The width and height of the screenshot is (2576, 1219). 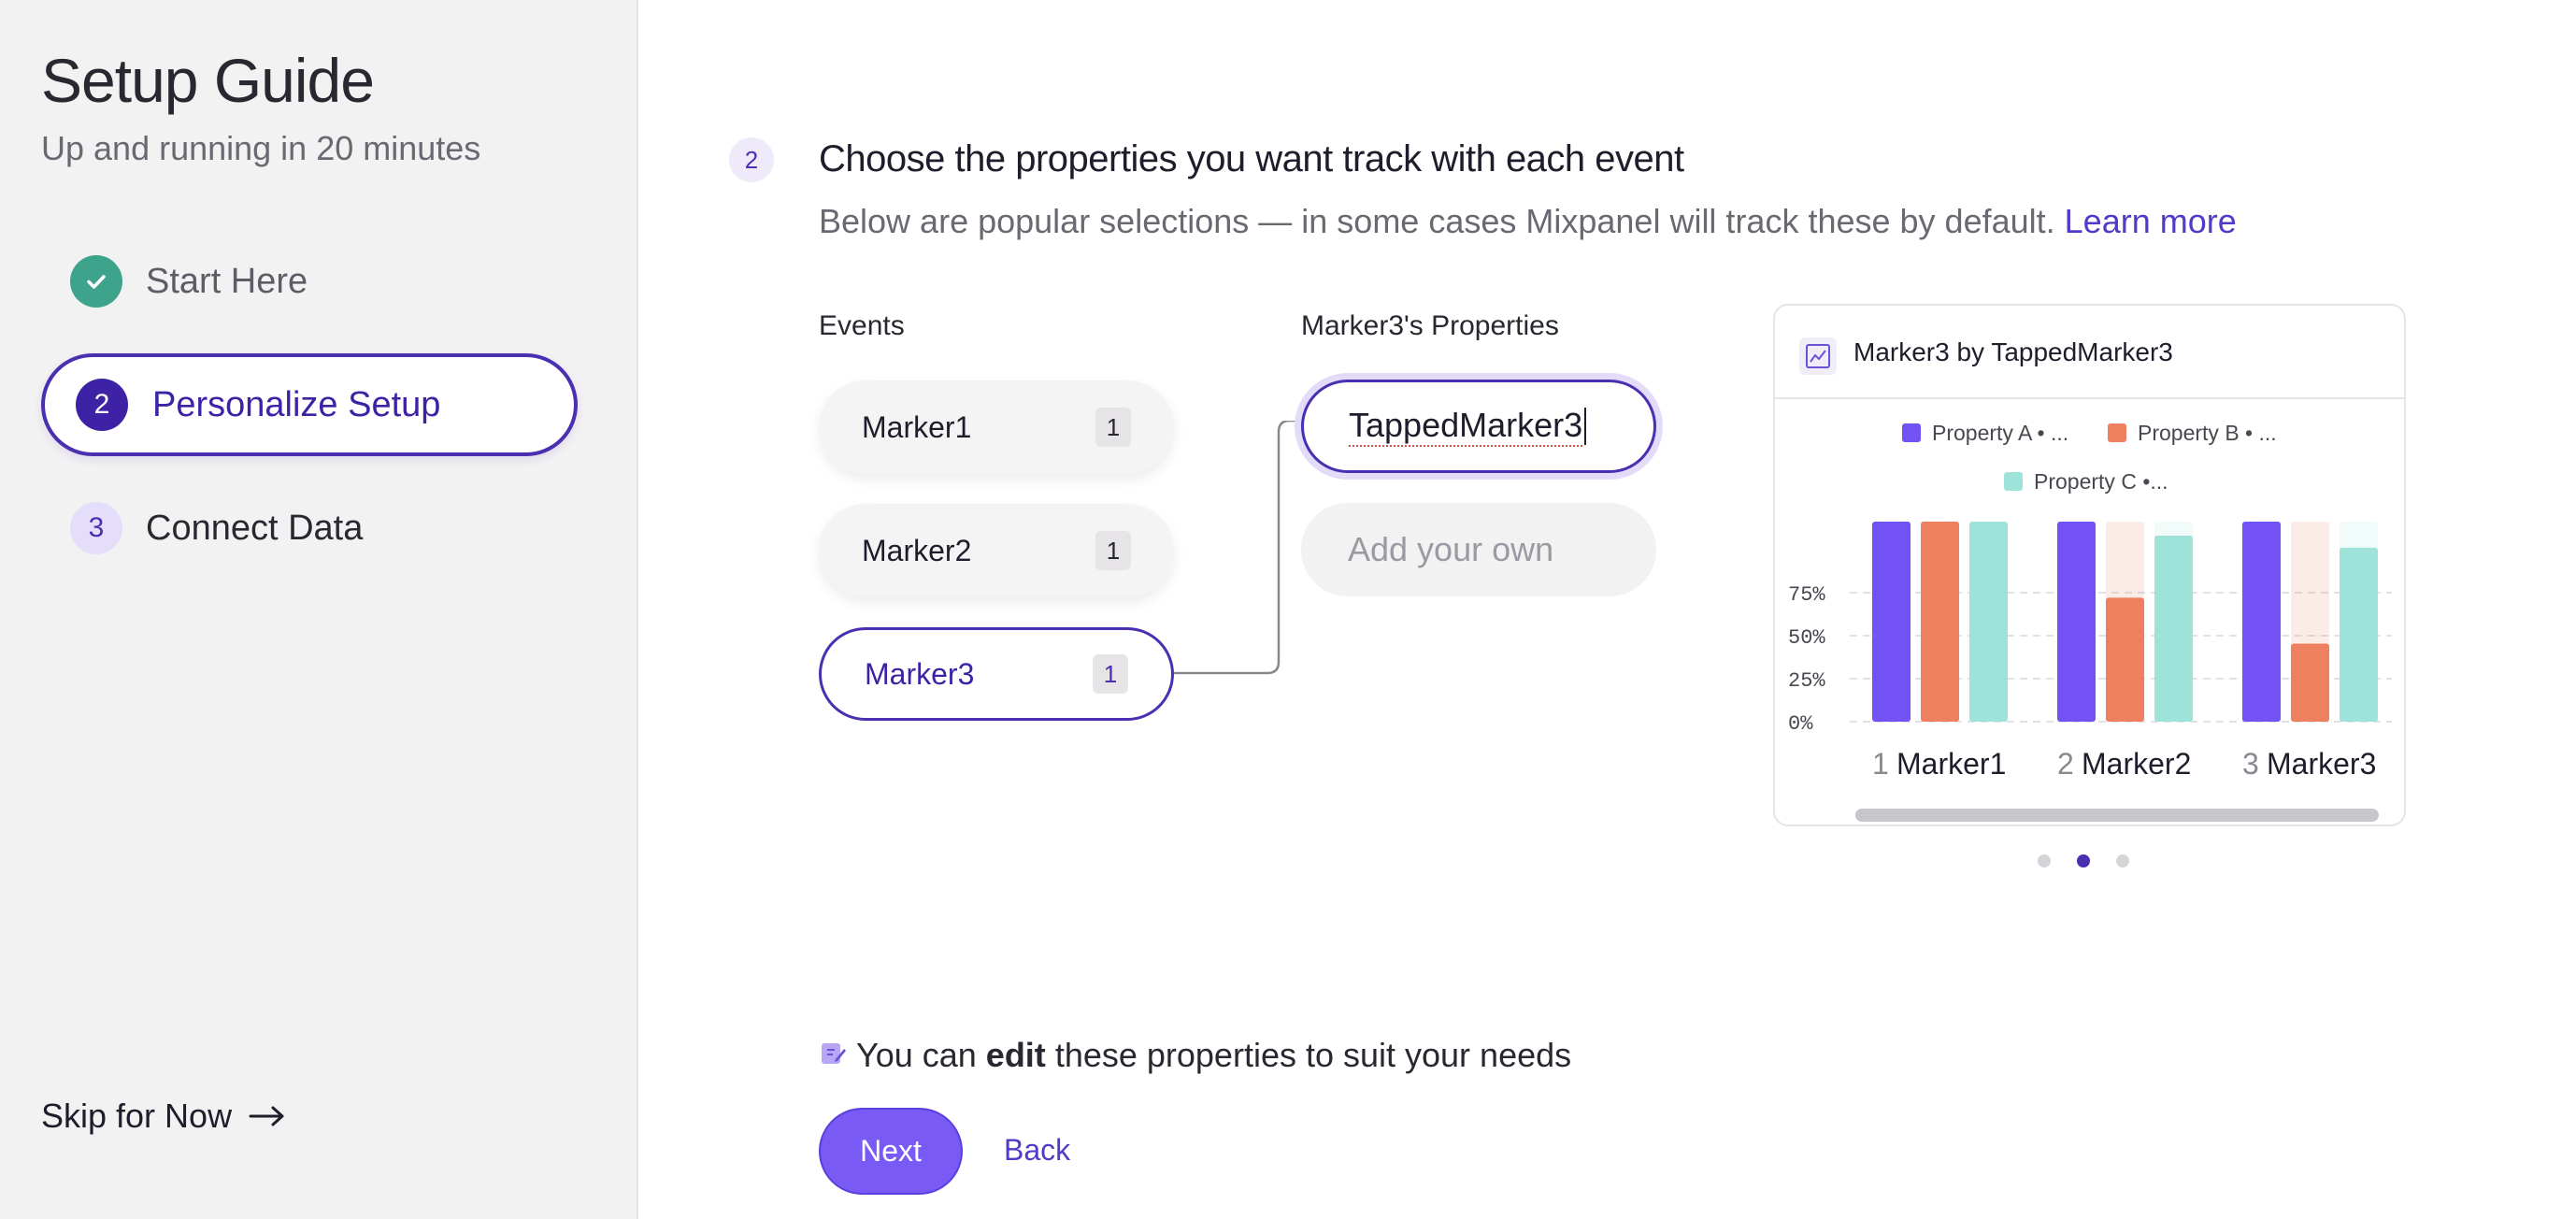 I want to click on edit-note-suffix: these properties to suit your needs, so click(x=1313, y=1055).